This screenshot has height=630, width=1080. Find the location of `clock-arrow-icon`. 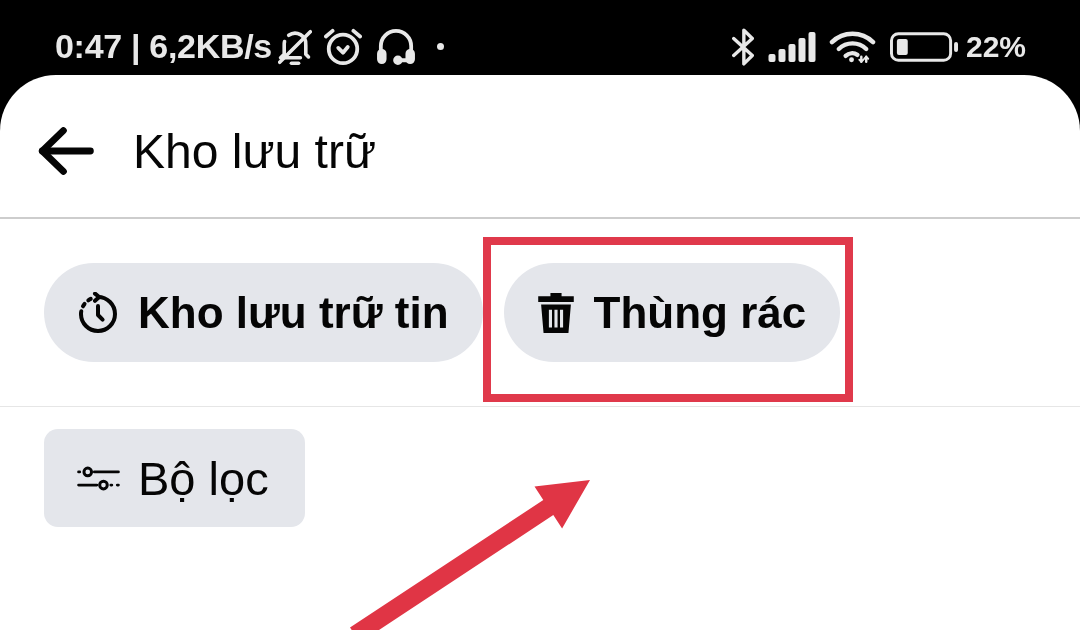

clock-arrow-icon is located at coordinates (98, 312).